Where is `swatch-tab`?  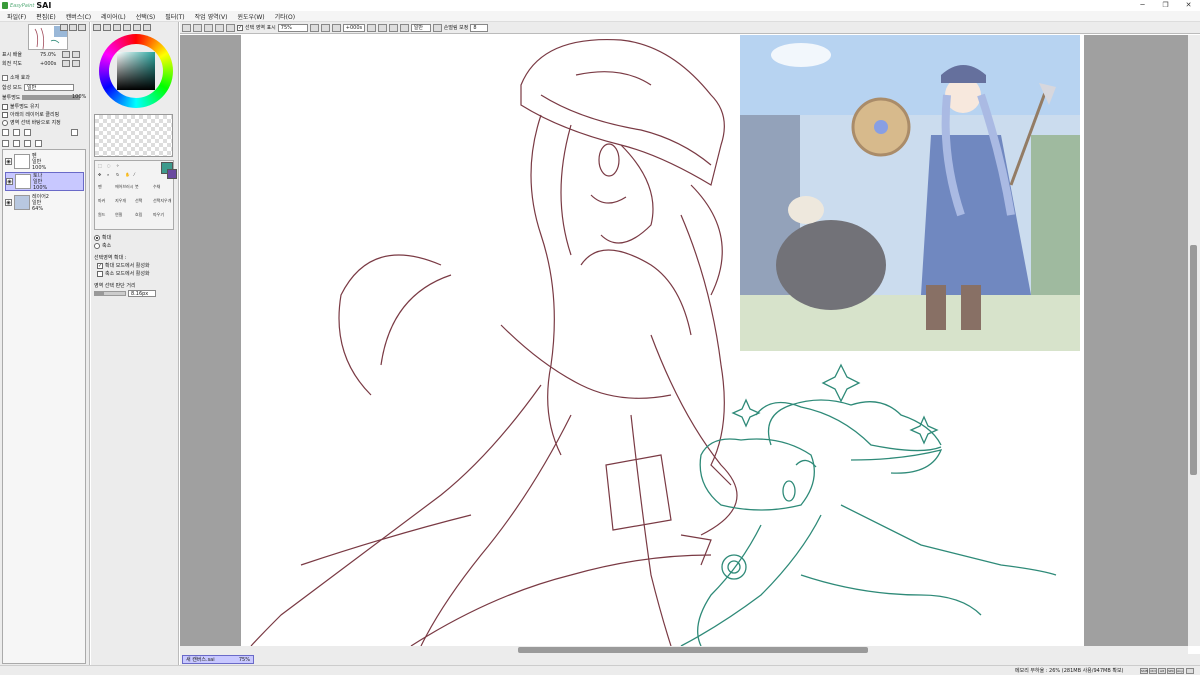 swatch-tab is located at coordinates (137, 27).